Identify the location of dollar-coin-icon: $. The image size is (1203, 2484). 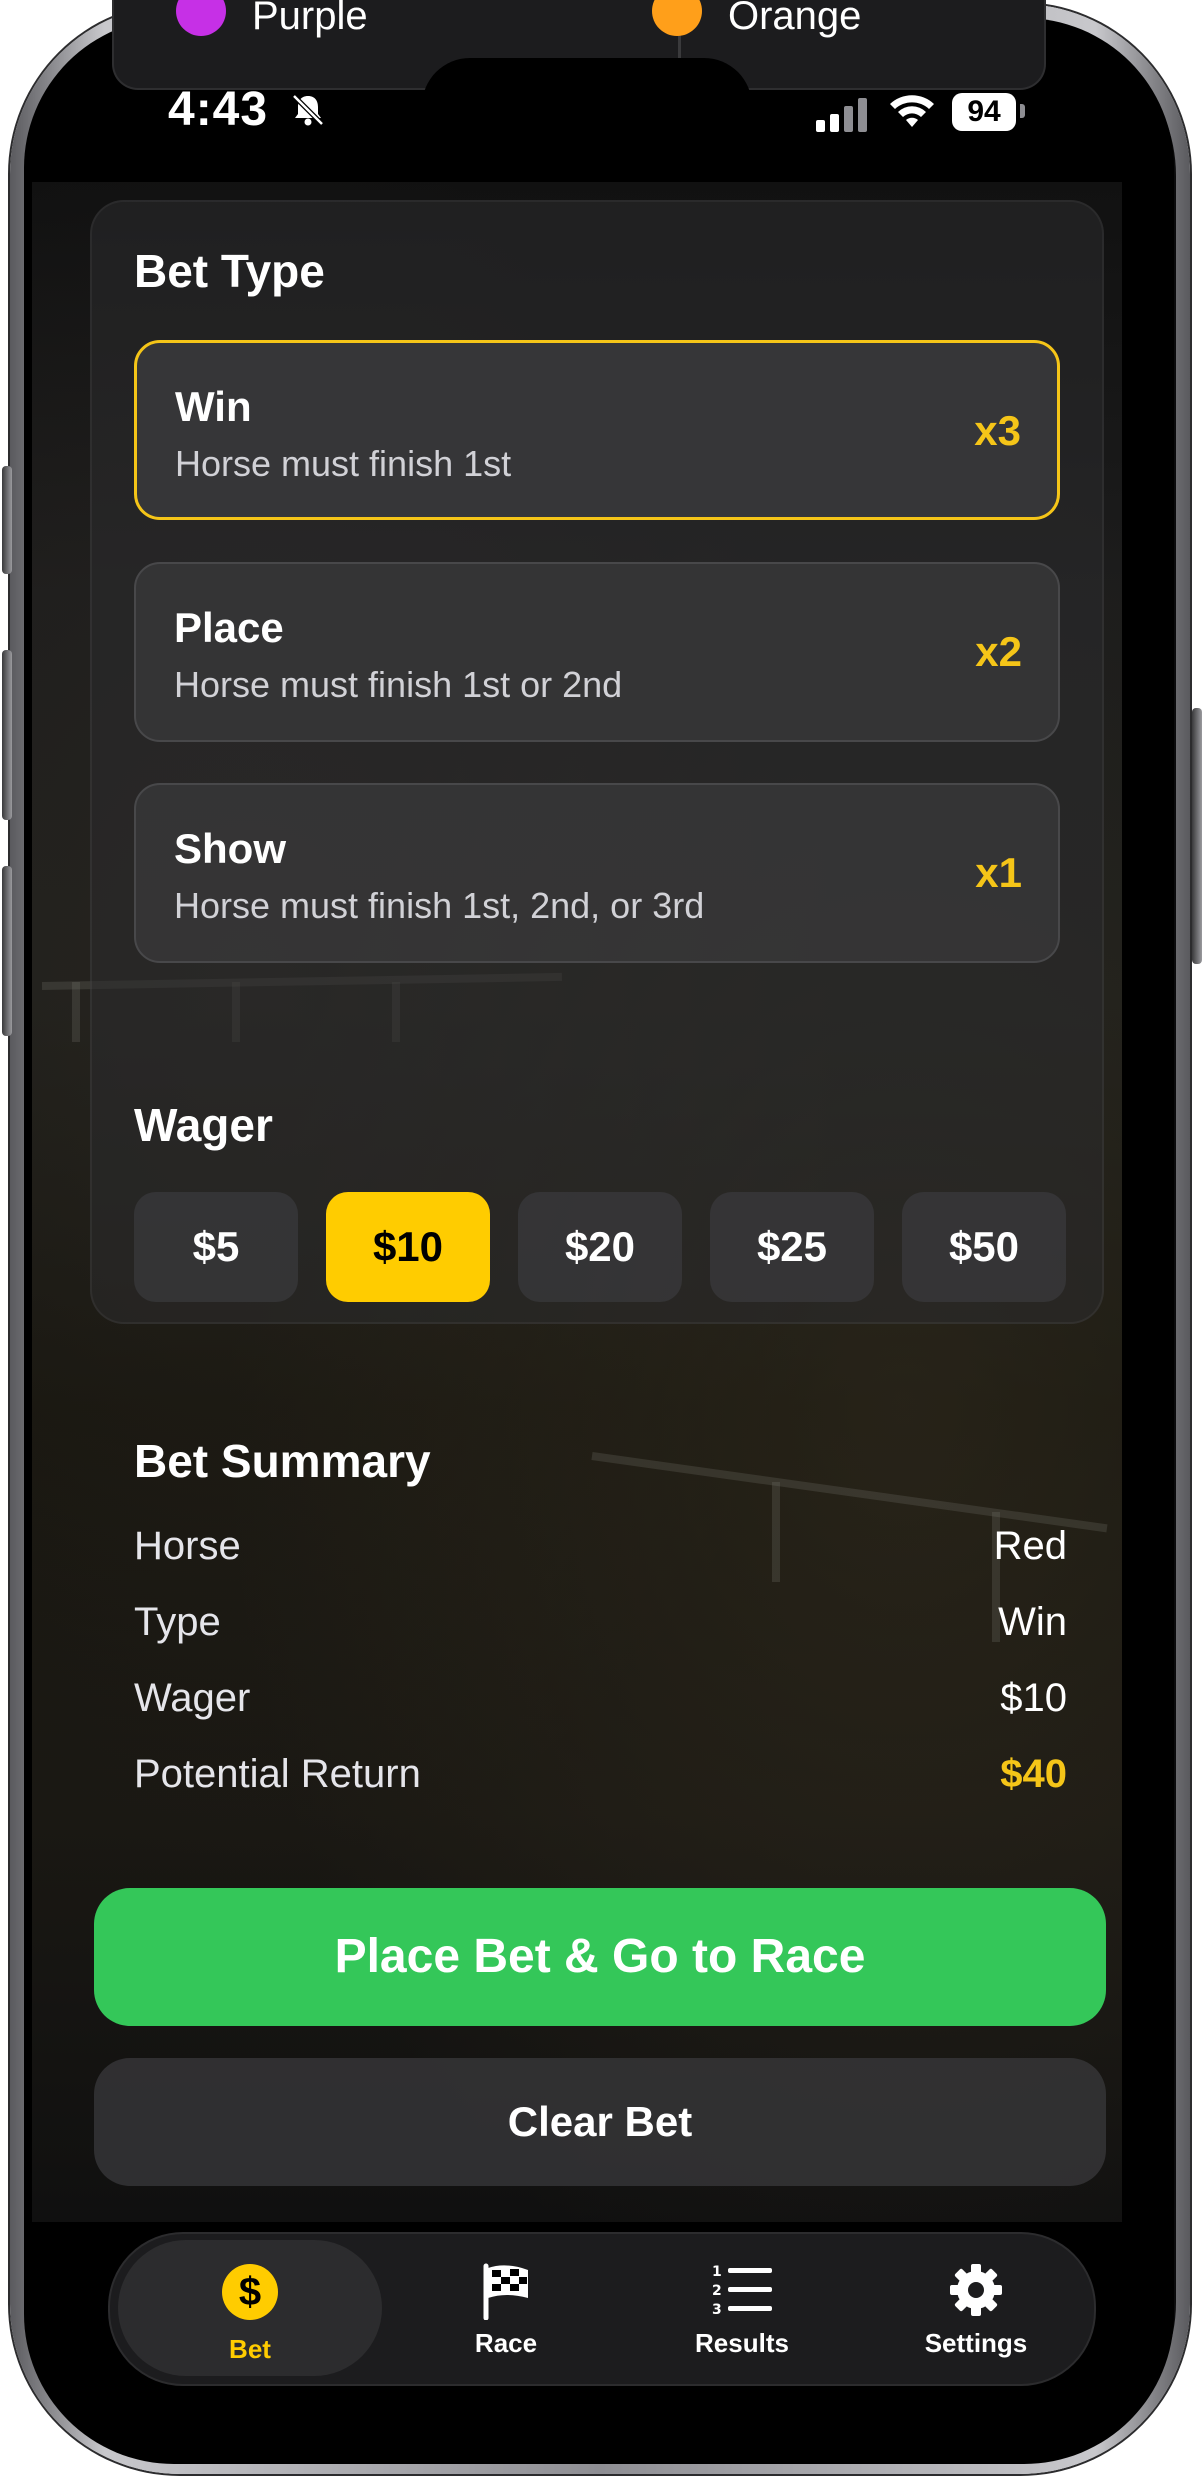
(250, 2292).